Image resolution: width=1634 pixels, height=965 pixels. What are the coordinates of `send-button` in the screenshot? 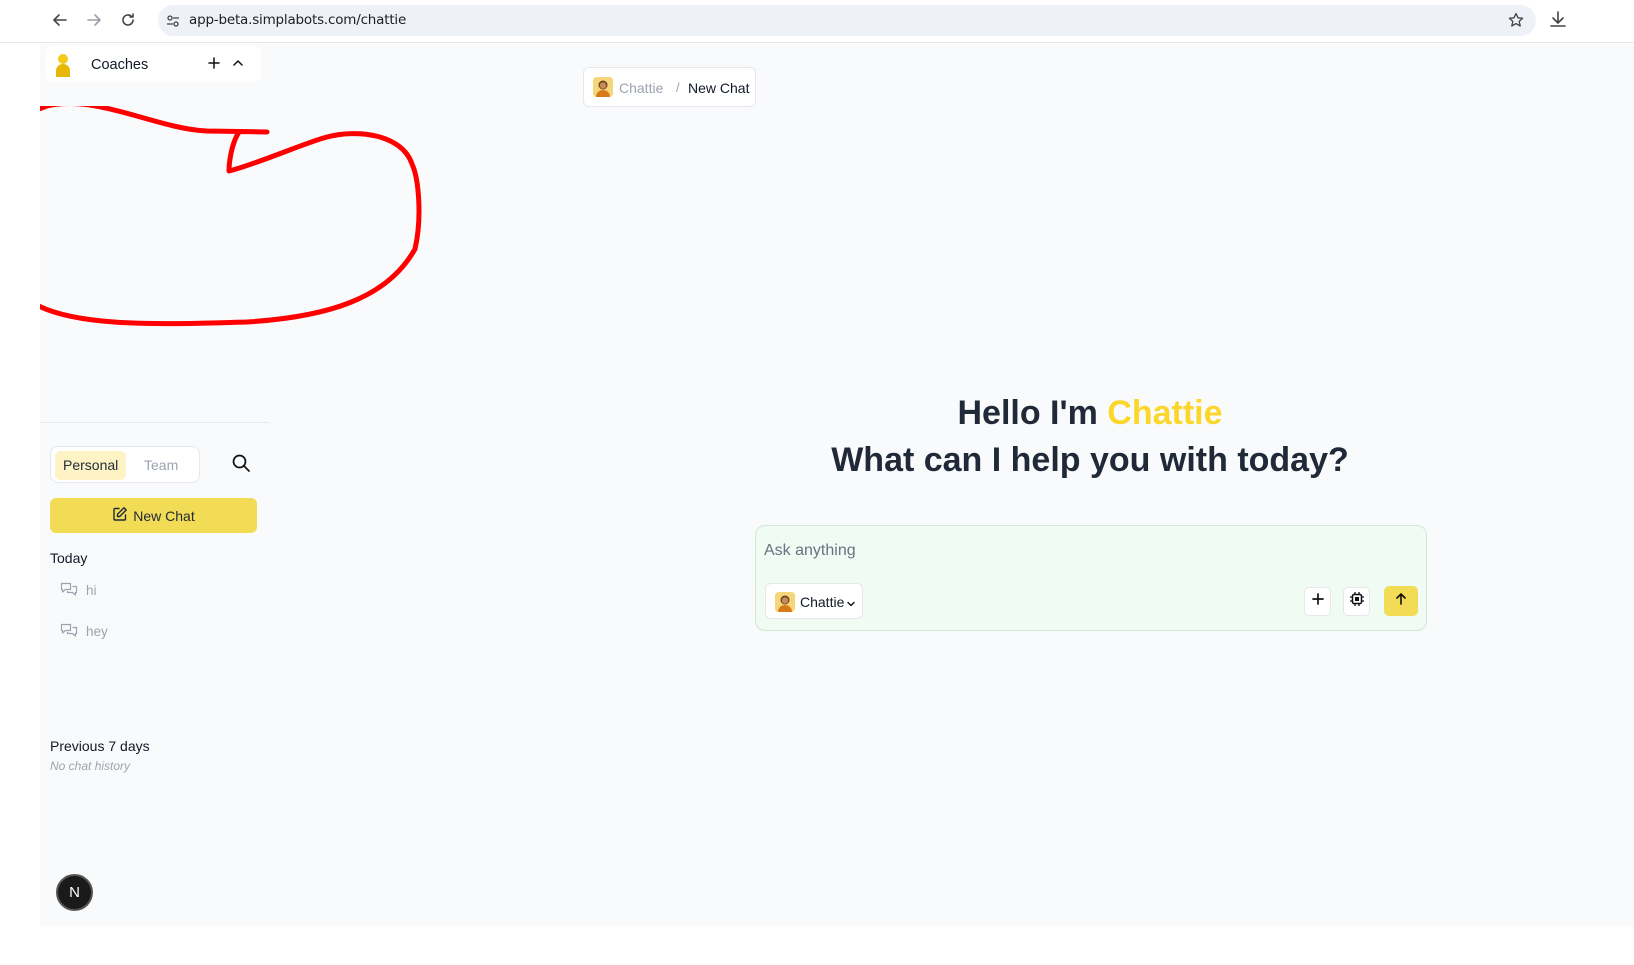 It's located at (1401, 601).